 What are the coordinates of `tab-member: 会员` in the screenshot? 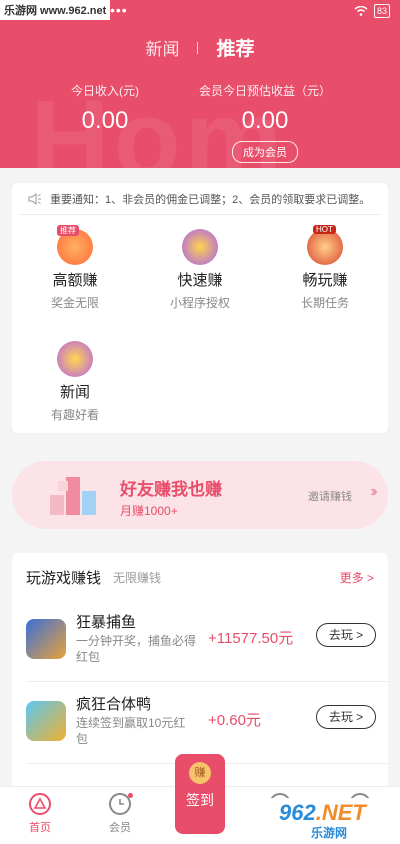 It's located at (120, 814).